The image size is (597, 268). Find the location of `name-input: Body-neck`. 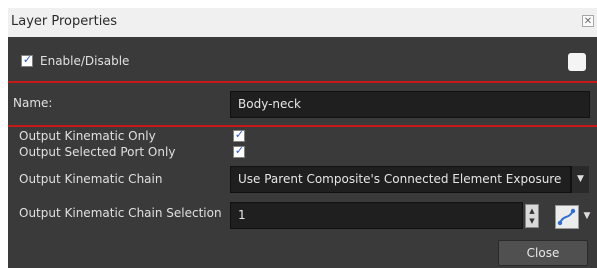

name-input: Body-neck is located at coordinates (410, 104).